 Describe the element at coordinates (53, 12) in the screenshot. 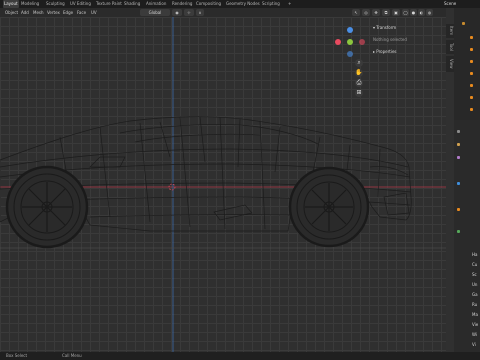

I see `menu-vertex: Vertex` at that location.